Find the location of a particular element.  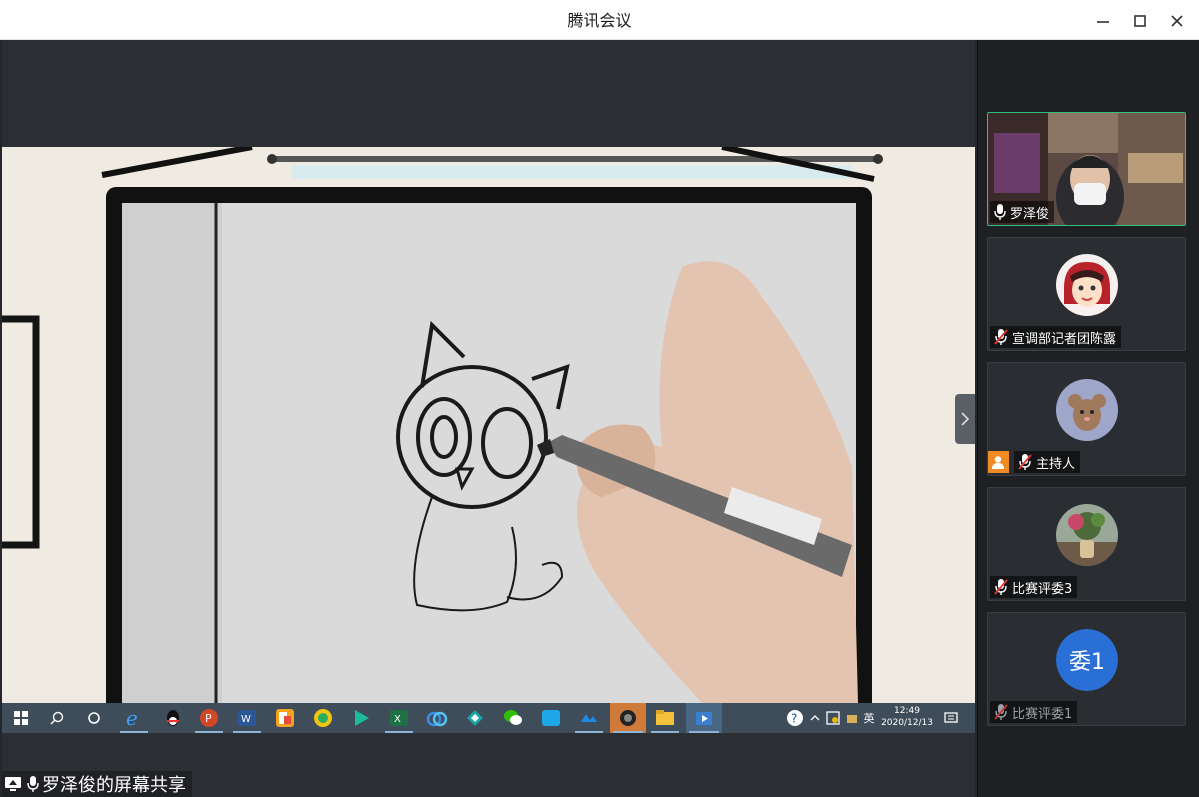

participant-name-tag: 比赛评委3 is located at coordinates (1034, 587).